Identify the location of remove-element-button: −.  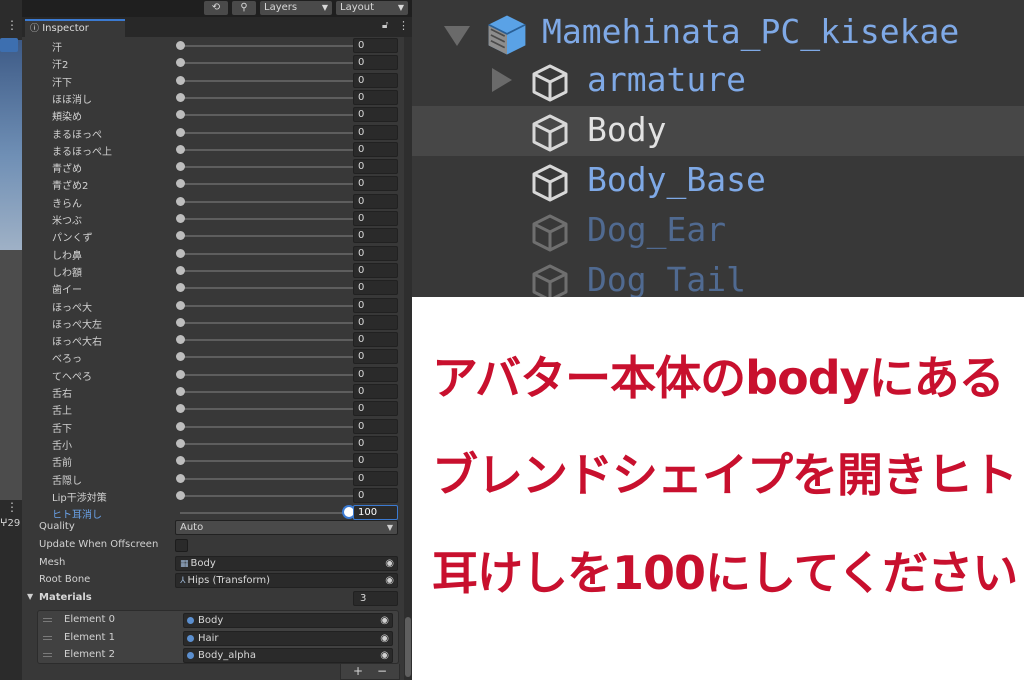
(382, 671).